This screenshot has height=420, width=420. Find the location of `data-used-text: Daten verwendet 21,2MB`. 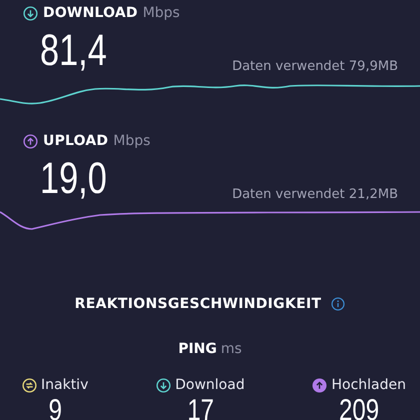

data-used-text: Daten verwendet 21,2MB is located at coordinates (315, 195).